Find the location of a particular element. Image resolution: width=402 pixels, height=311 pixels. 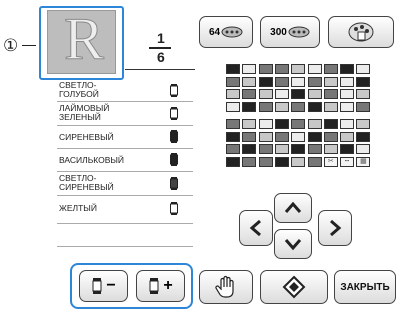

hand-button is located at coordinates (226, 287).